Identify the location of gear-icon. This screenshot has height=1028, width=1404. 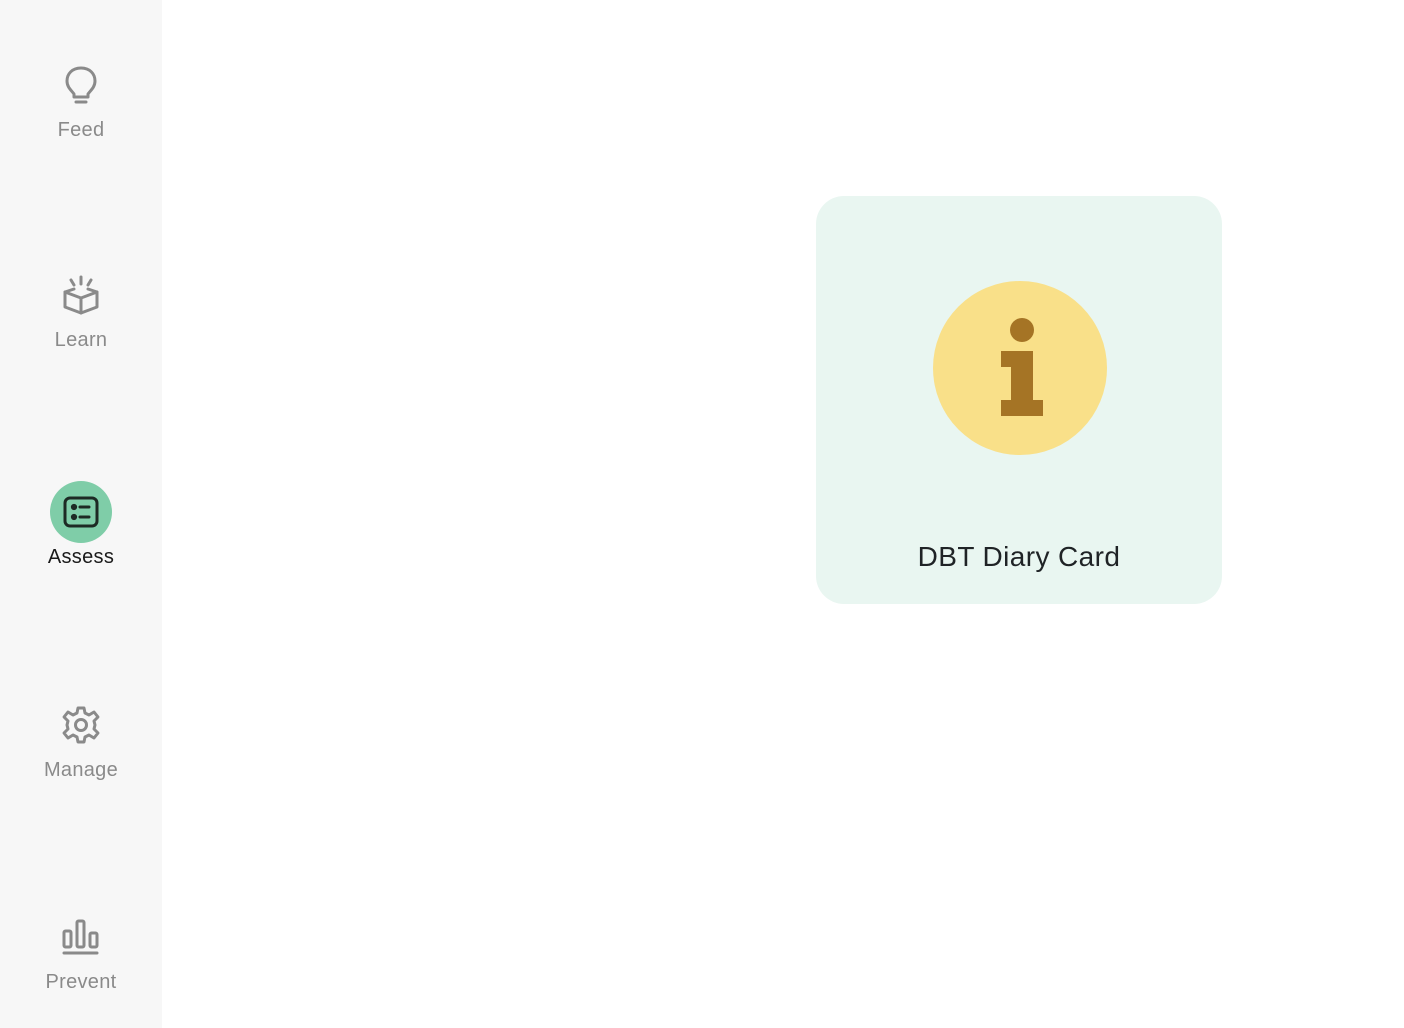
(81, 725).